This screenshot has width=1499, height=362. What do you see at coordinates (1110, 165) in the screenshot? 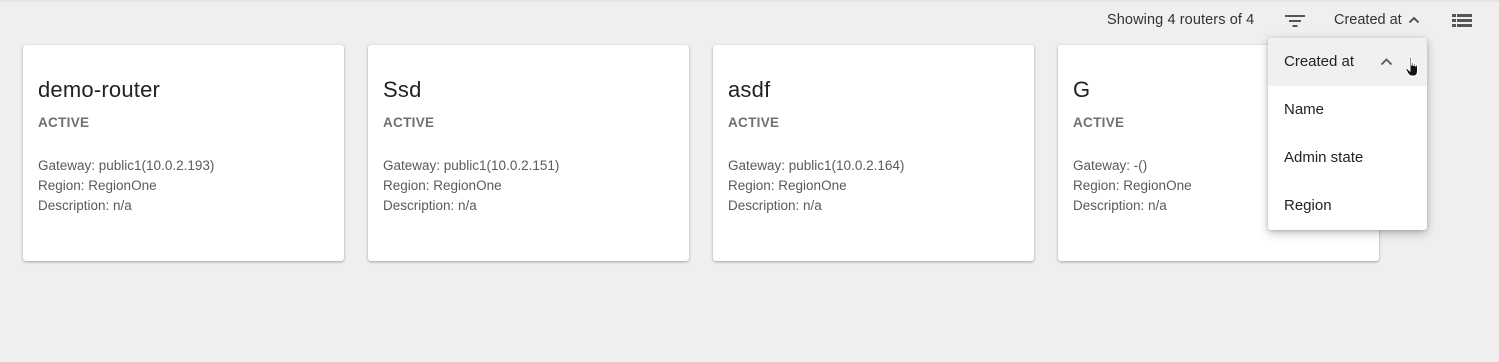
I see `router-gateway: Gateway: -()` at bounding box center [1110, 165].